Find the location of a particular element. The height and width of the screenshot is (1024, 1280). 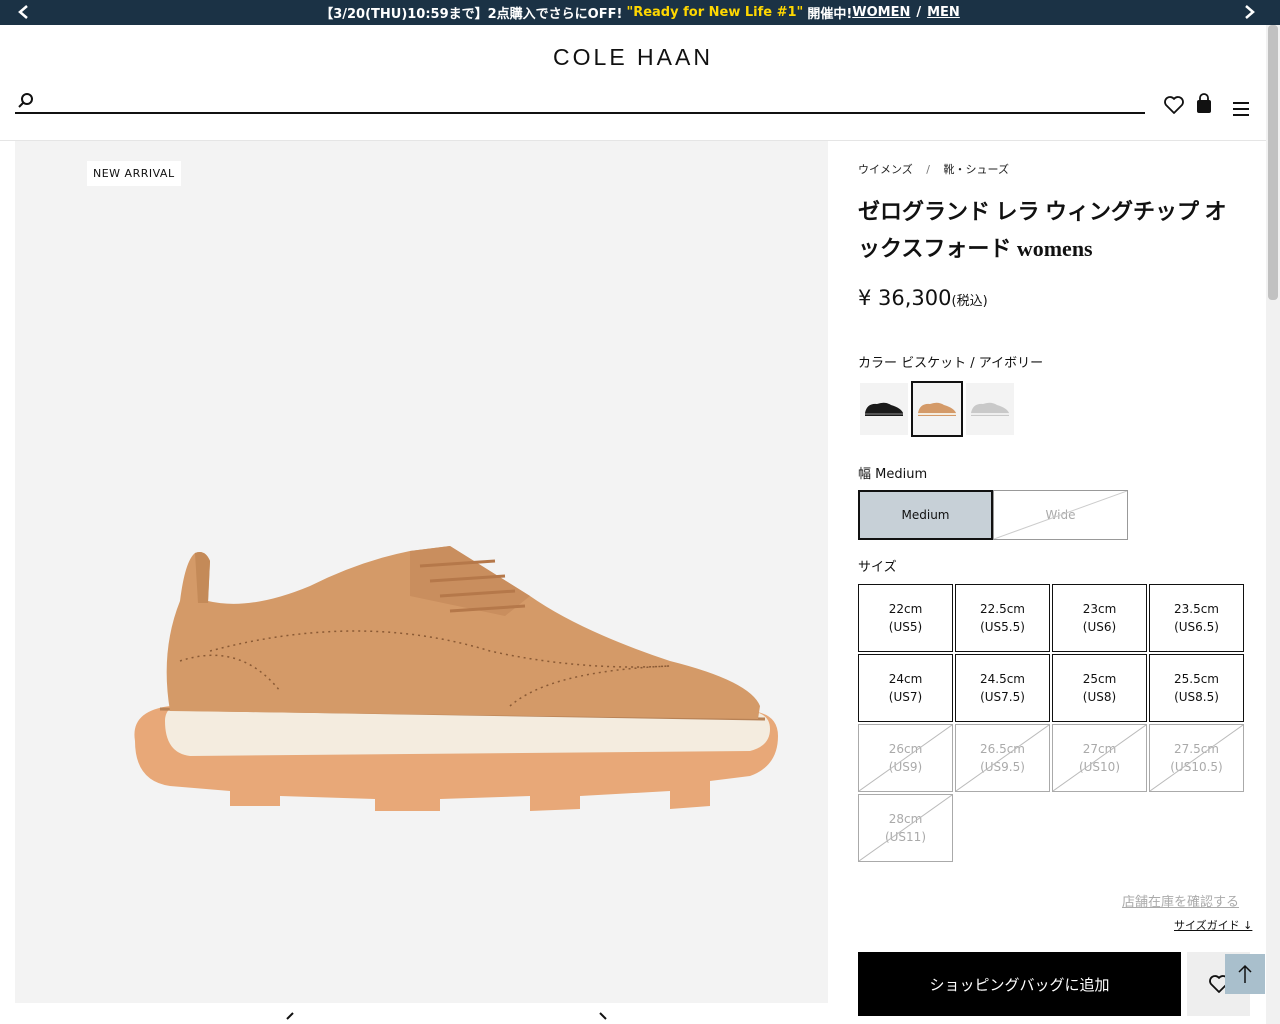

tax-note: (税込) is located at coordinates (969, 301).